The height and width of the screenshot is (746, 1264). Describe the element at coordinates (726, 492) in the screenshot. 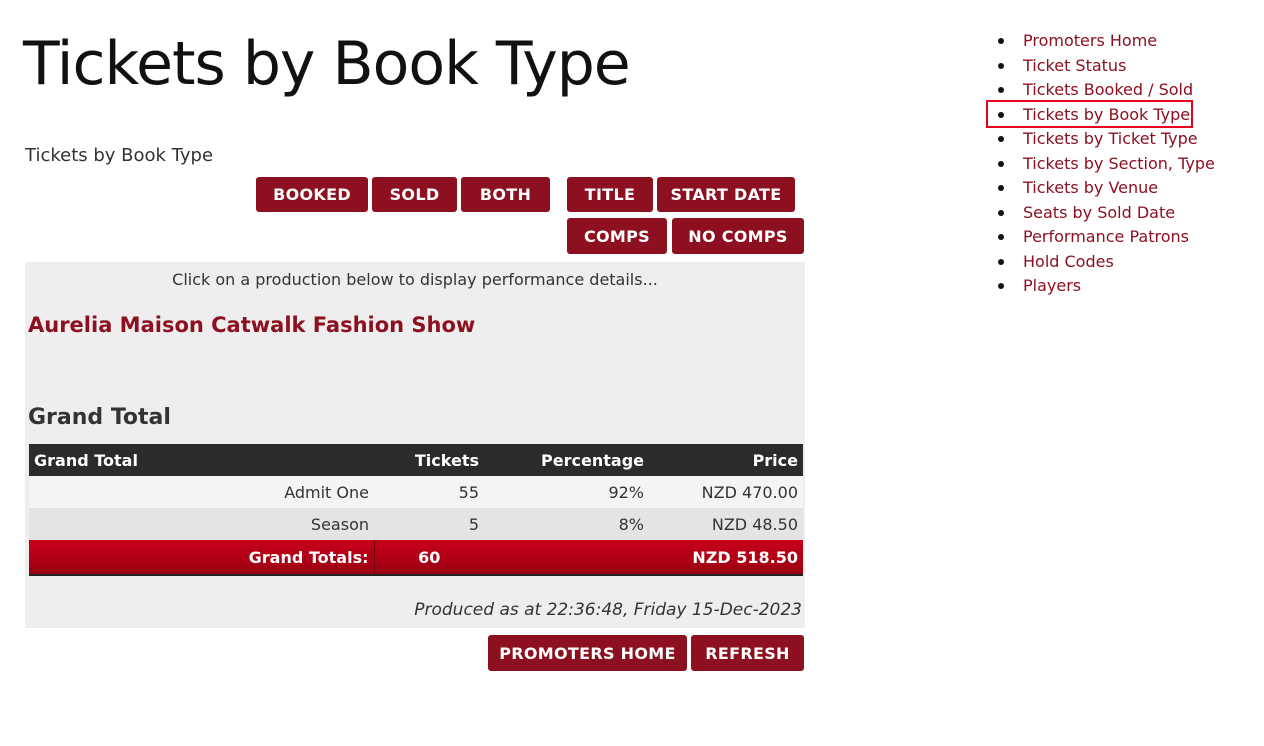

I see `price-cell: NZD 470.00` at that location.